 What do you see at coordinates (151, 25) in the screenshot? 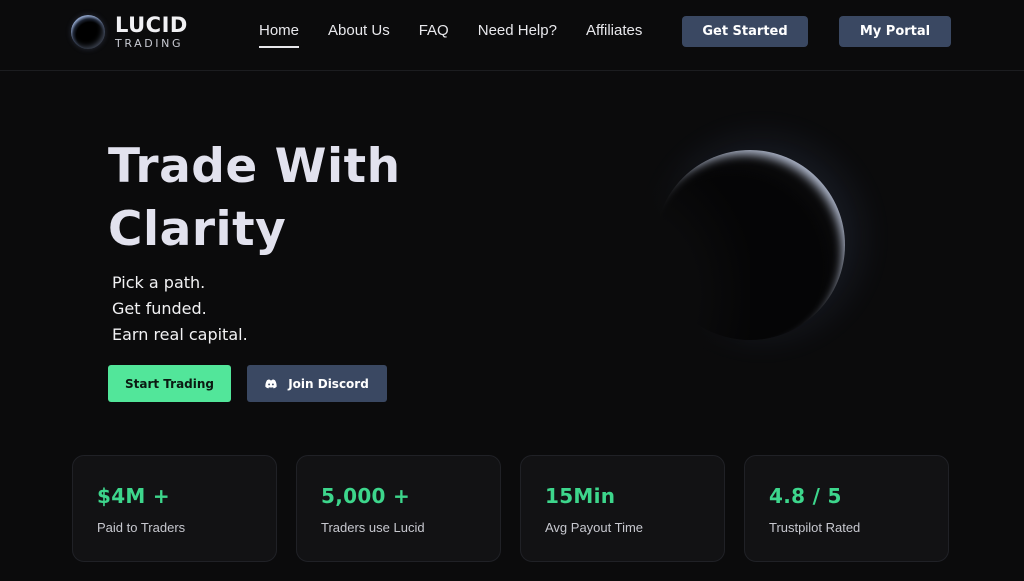
I see `brand-name: LUCID` at bounding box center [151, 25].